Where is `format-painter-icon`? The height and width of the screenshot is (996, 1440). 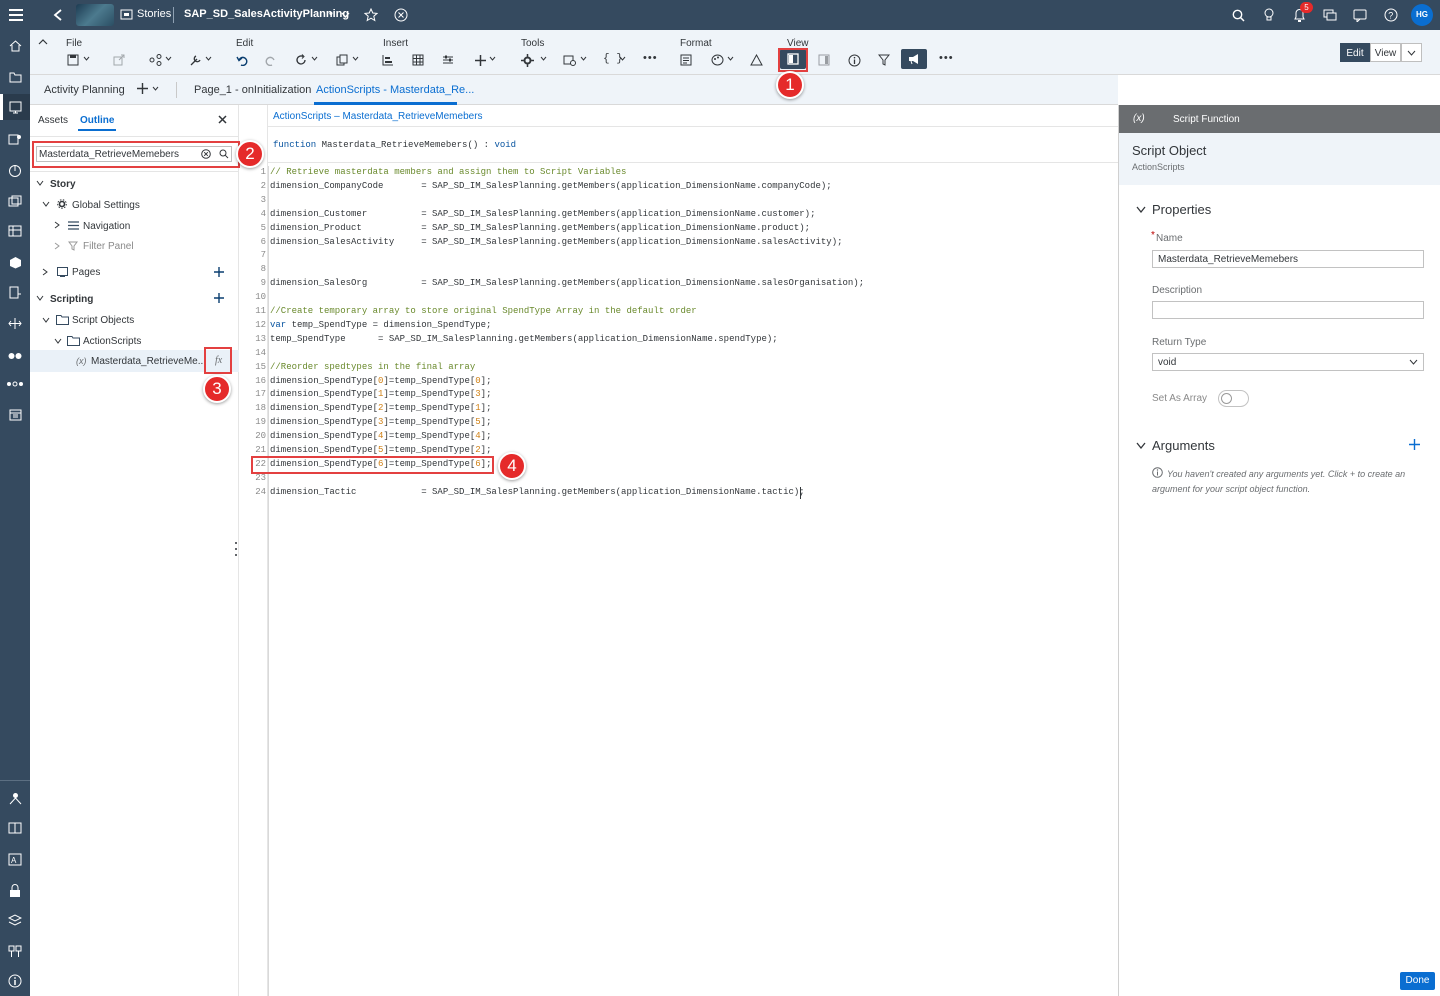
format-painter-icon is located at coordinates (756, 60).